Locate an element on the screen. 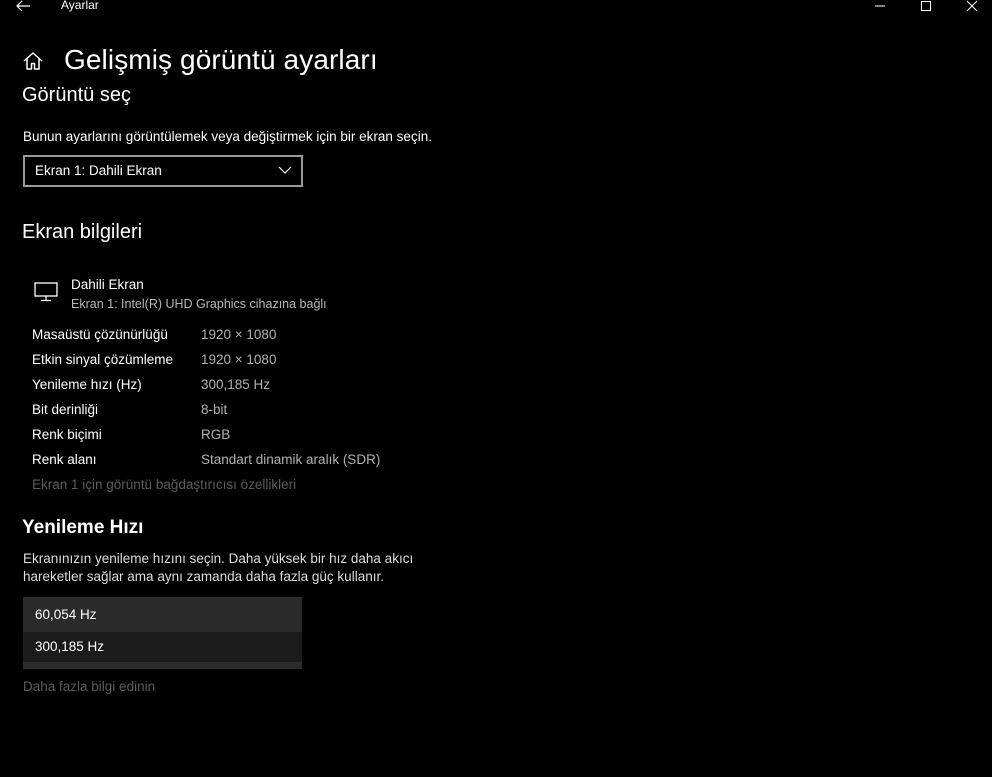  maximize-button is located at coordinates (926, 7).